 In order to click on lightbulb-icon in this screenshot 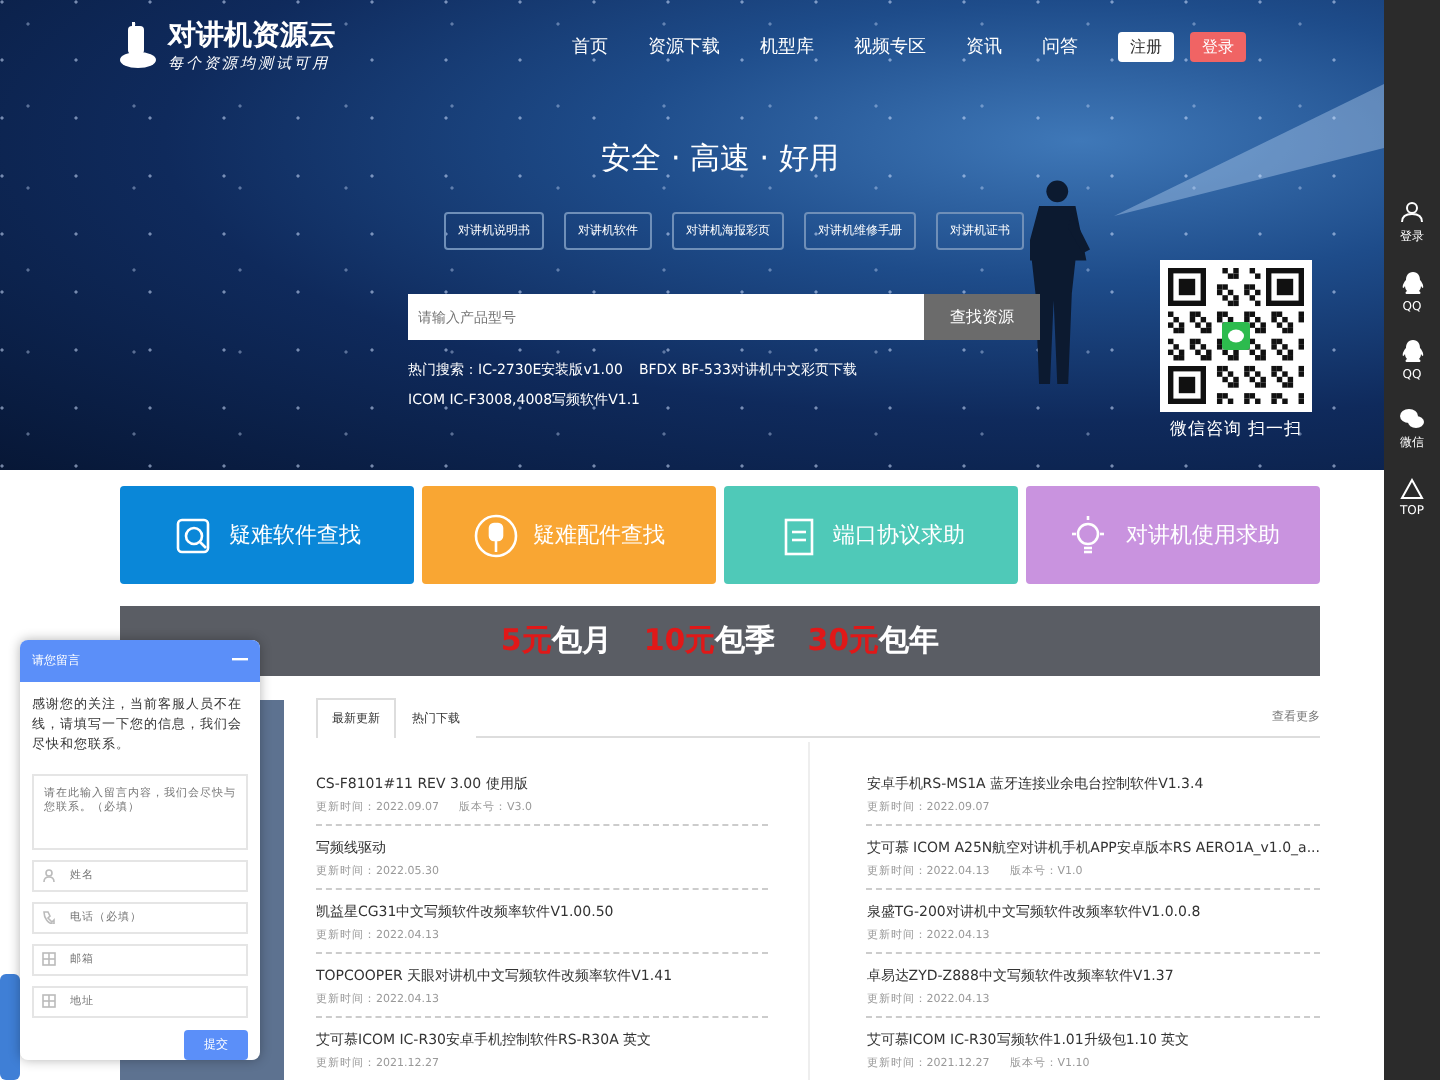, I will do `click(1088, 535)`.